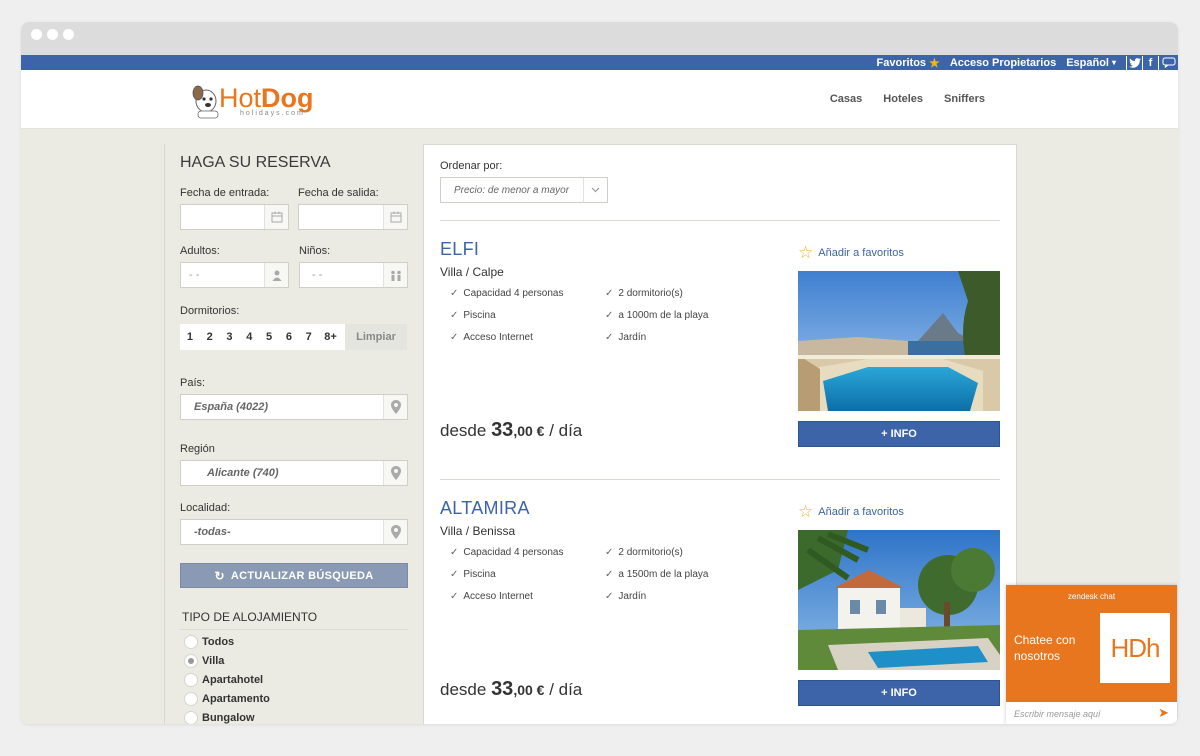  What do you see at coordinates (287, 98) in the screenshot?
I see `logo-dog: Dog` at bounding box center [287, 98].